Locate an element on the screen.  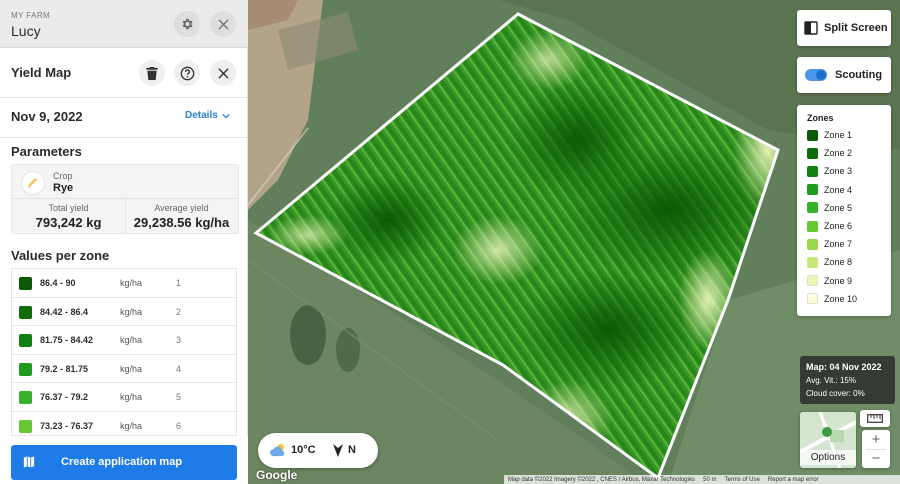
legend-item: Zone 5 is located at coordinates (829, 208).